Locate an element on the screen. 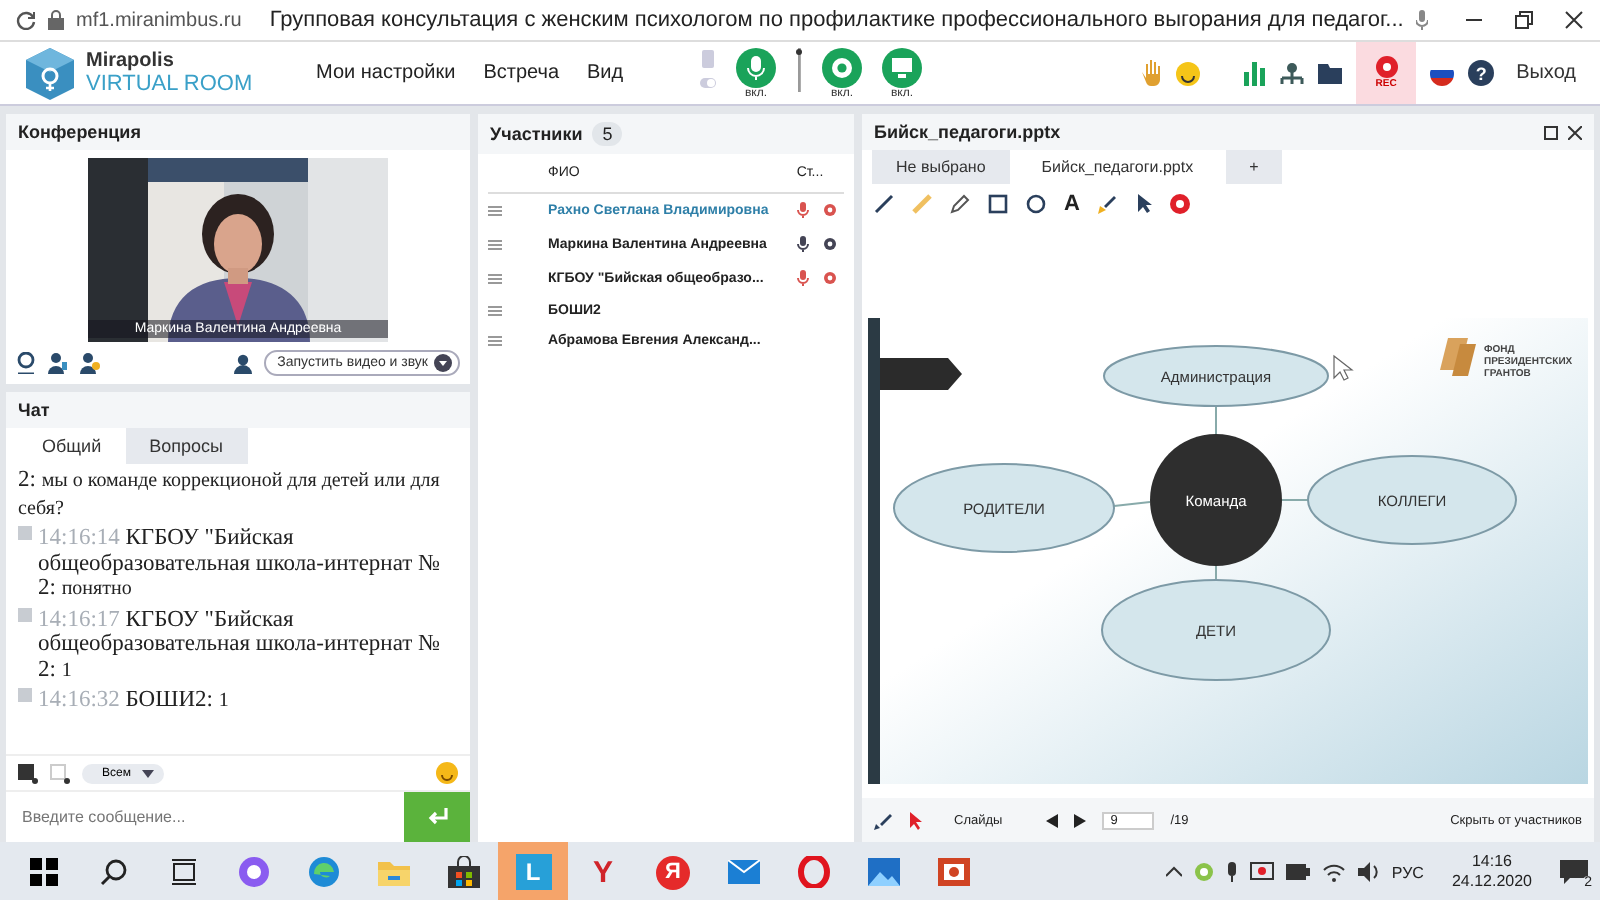 Image resolution: width=1600 pixels, height=900 pixels. next-icon is located at coordinates (1080, 820).